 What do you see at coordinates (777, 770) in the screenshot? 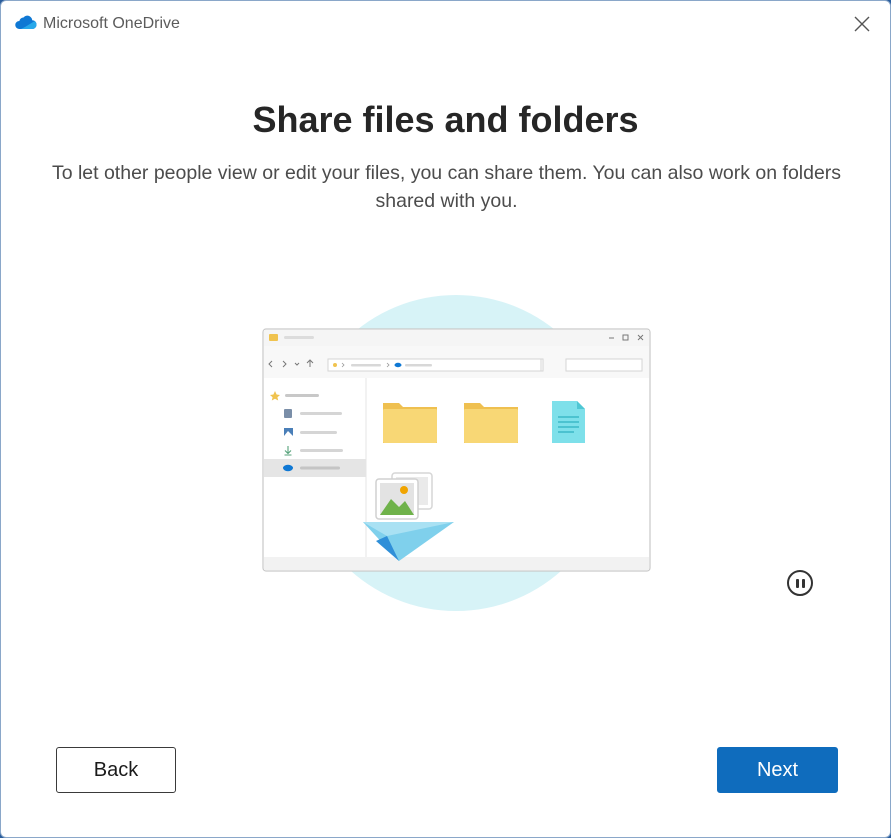
I see `next-button: Next` at bounding box center [777, 770].